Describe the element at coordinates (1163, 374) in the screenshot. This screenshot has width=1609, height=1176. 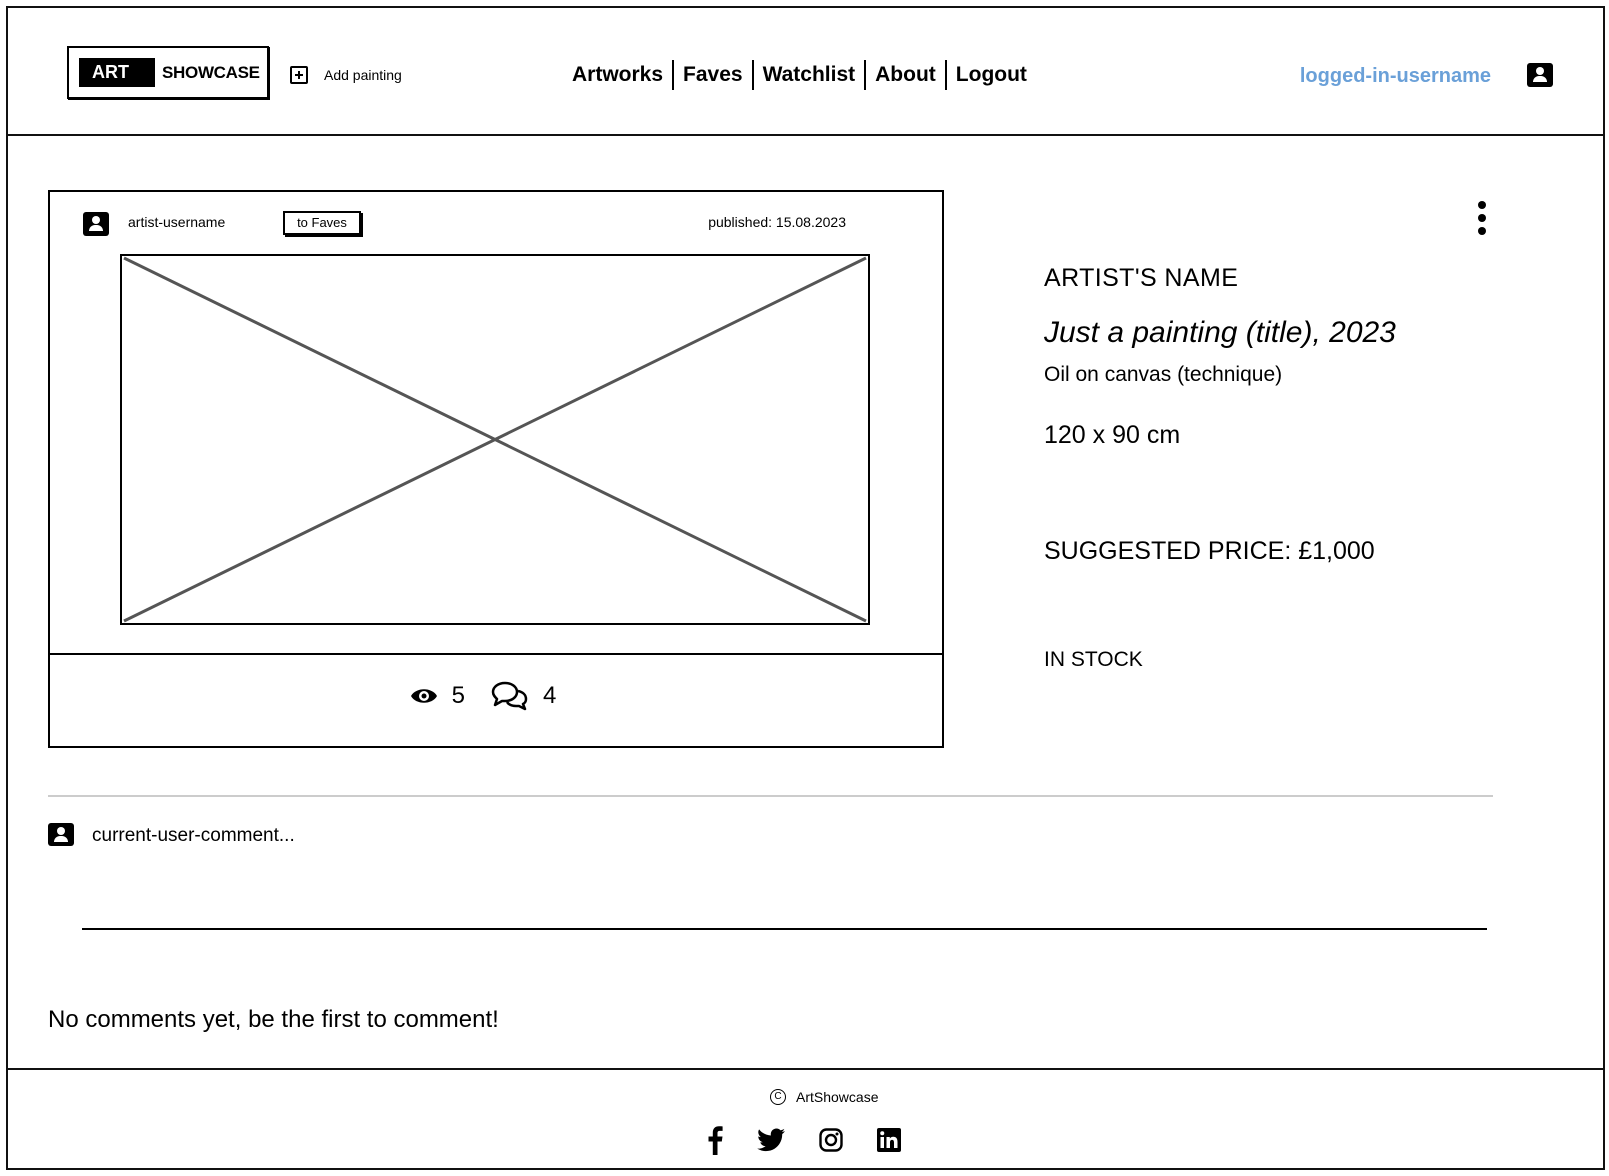
I see `artwork-technique: Oil on canvas (technique)` at that location.